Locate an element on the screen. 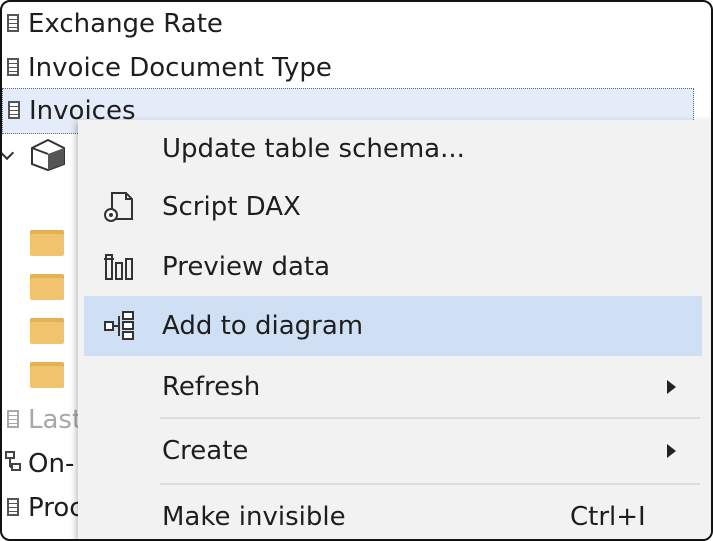  script-icon is located at coordinates (120, 207).